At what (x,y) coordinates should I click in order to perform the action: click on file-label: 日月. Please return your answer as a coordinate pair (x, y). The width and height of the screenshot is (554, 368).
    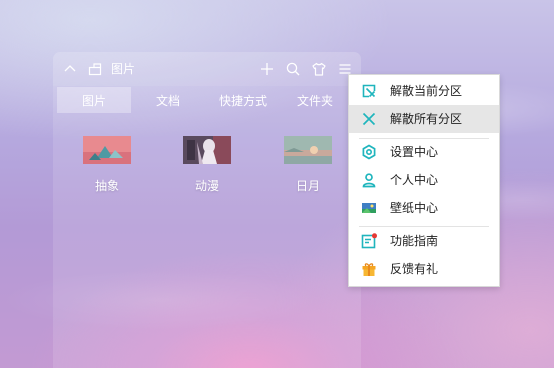
    Looking at the image, I should click on (307, 186).